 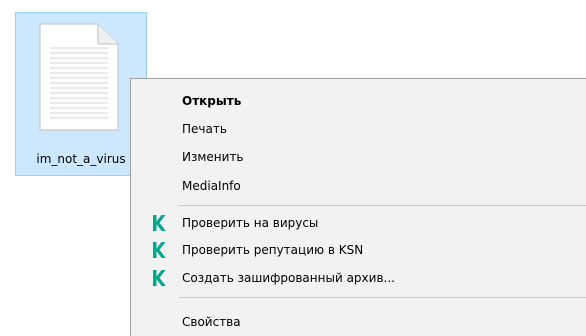 What do you see at coordinates (211, 322) in the screenshot?
I see `menu-item-label: Свойства` at bounding box center [211, 322].